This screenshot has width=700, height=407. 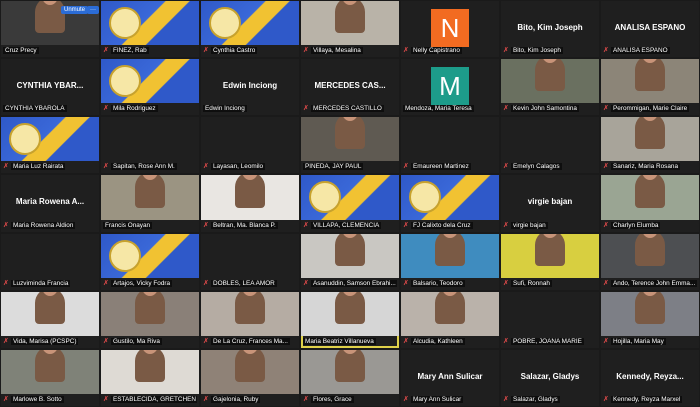 What do you see at coordinates (350, 319) in the screenshot?
I see `participant-tile: Maria Beatriz Villanueva` at bounding box center [350, 319].